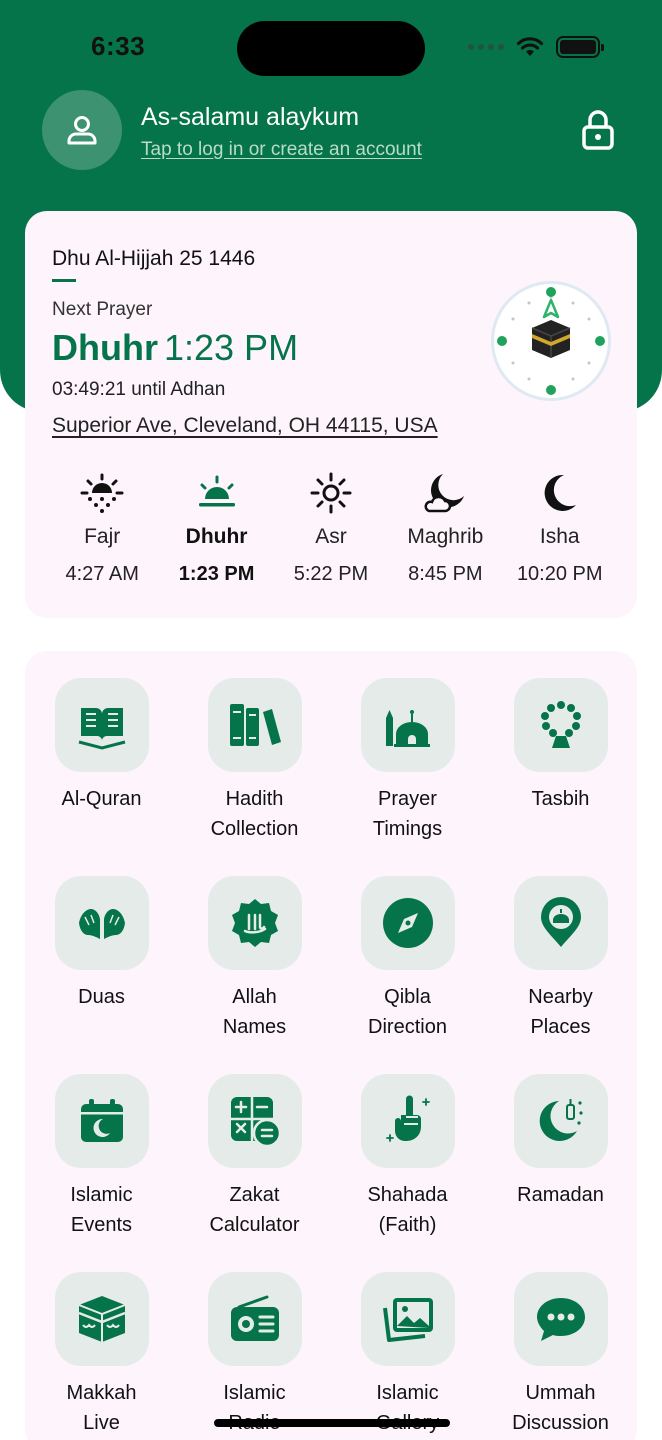 Image resolution: width=662 pixels, height=1440 pixels. I want to click on next-prayer: Dhuhr 1:23 PM, so click(175, 348).